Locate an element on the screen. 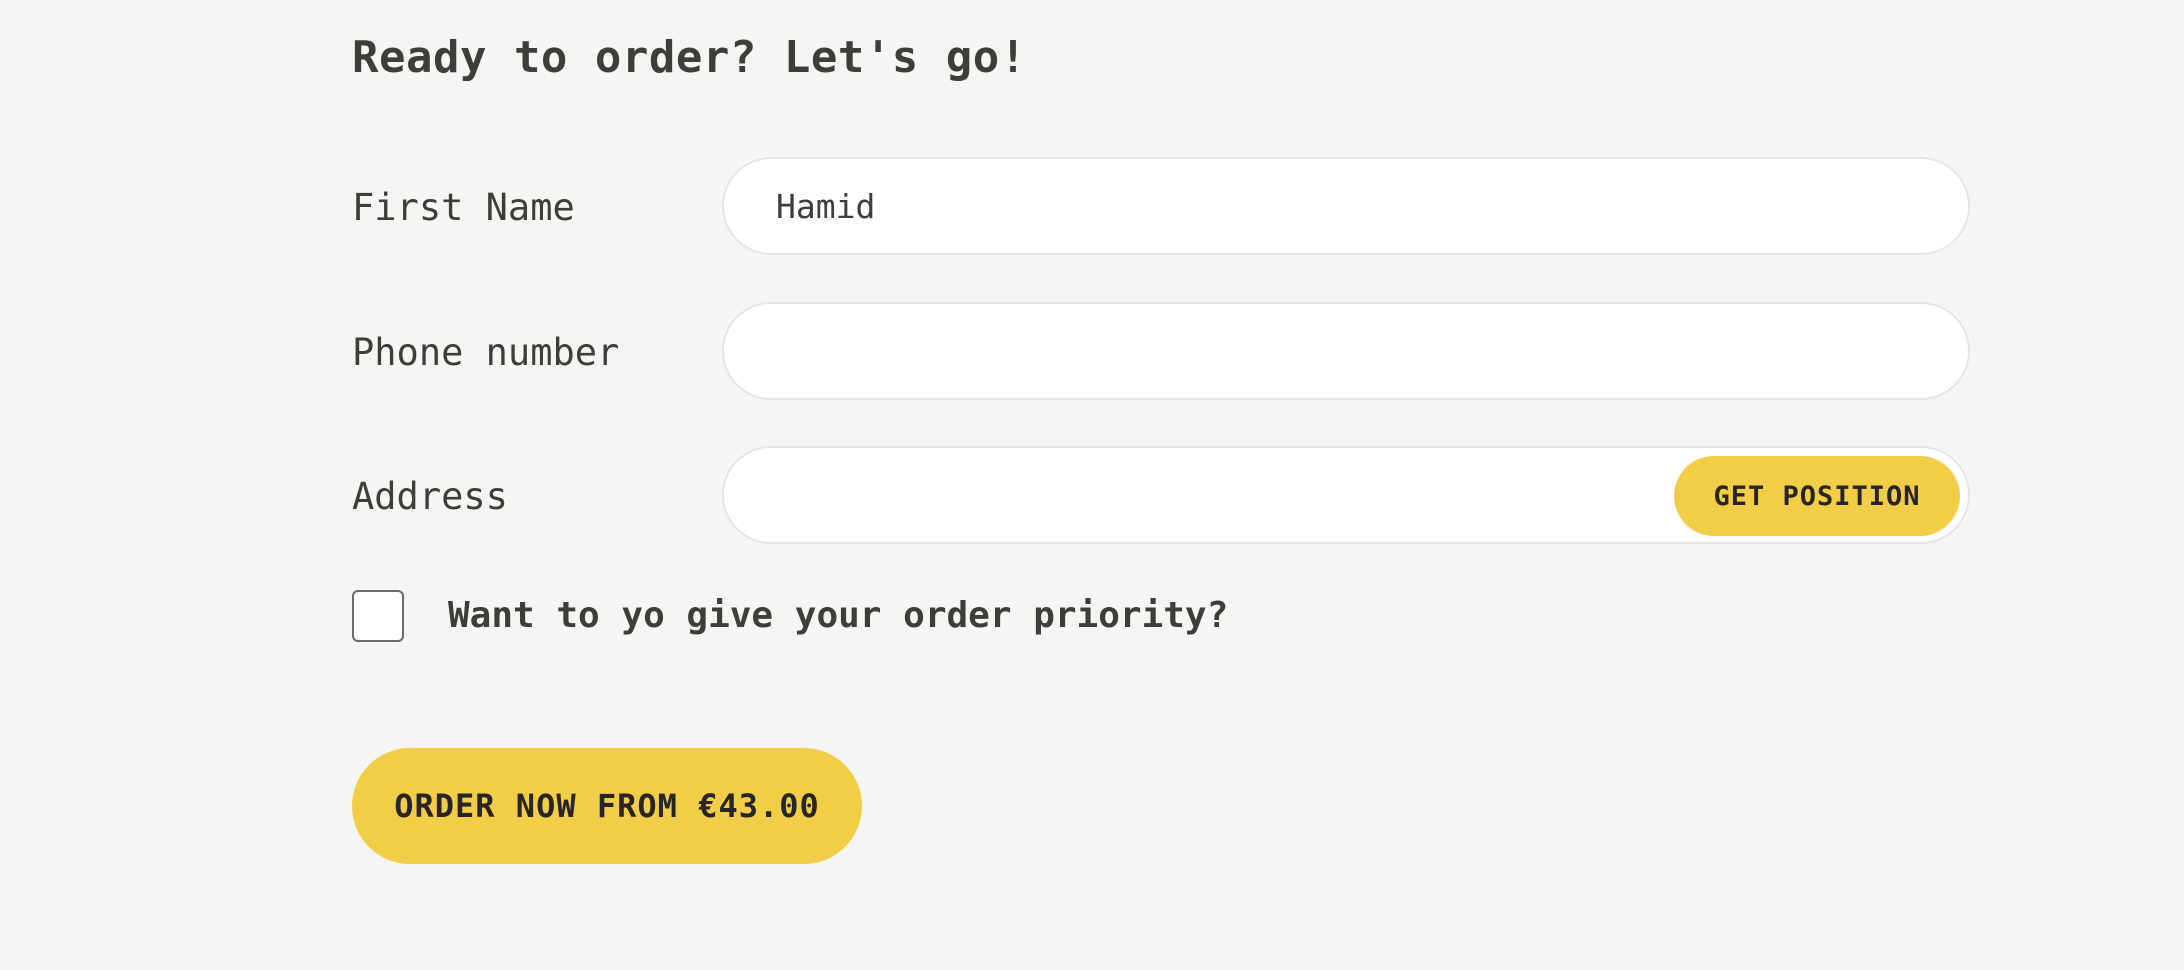 This screenshot has width=2184, height=970. phone-row: Phone number is located at coordinates (1162, 353).